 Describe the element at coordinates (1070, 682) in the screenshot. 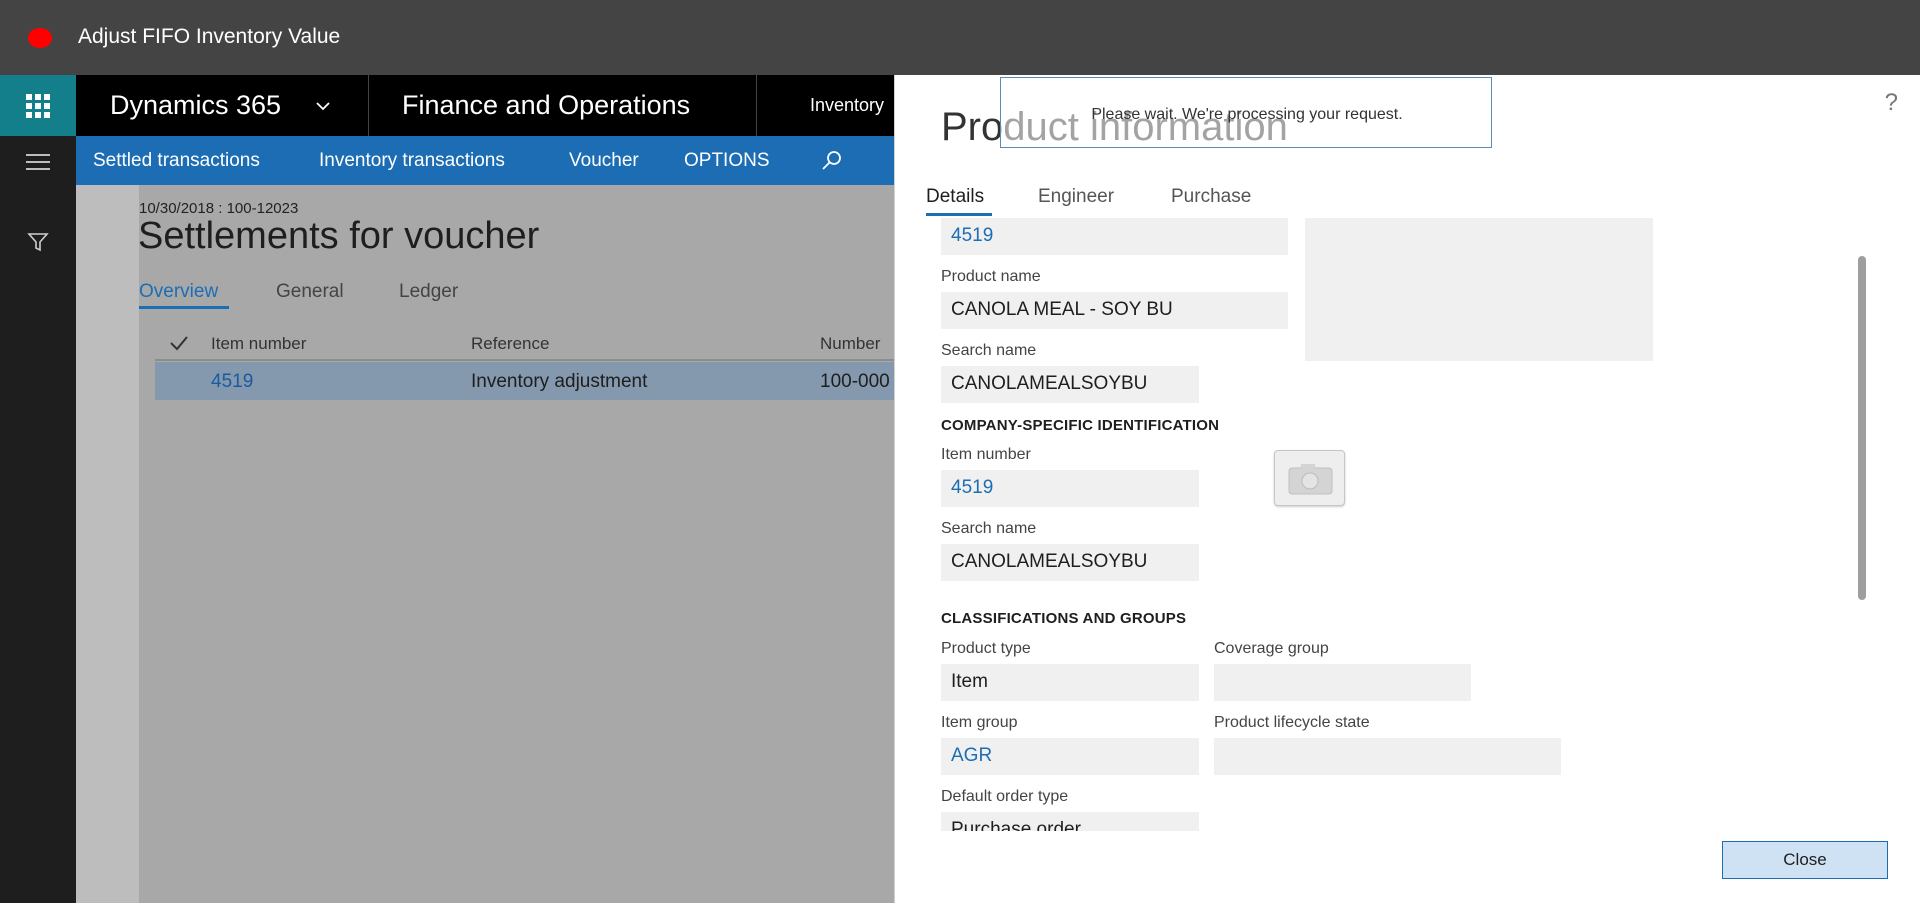

I see `product-type-field: Item` at that location.